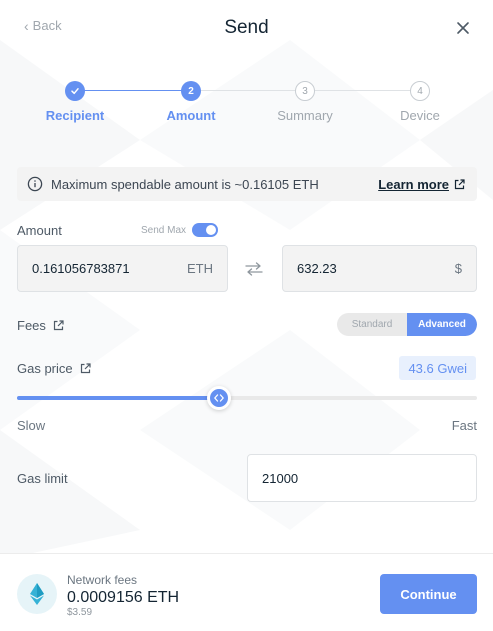  What do you see at coordinates (305, 115) in the screenshot?
I see `step-label: Summary` at bounding box center [305, 115].